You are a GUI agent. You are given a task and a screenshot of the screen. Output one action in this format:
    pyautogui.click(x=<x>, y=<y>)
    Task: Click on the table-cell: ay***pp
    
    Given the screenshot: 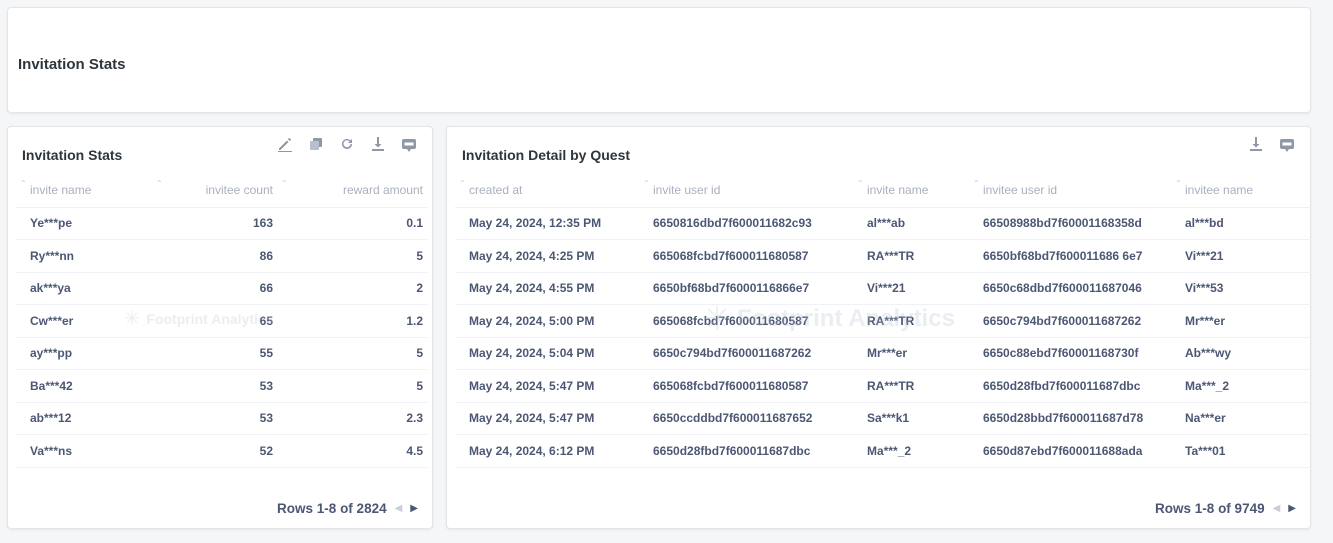 What is the action you would take?
    pyautogui.click(x=84, y=353)
    